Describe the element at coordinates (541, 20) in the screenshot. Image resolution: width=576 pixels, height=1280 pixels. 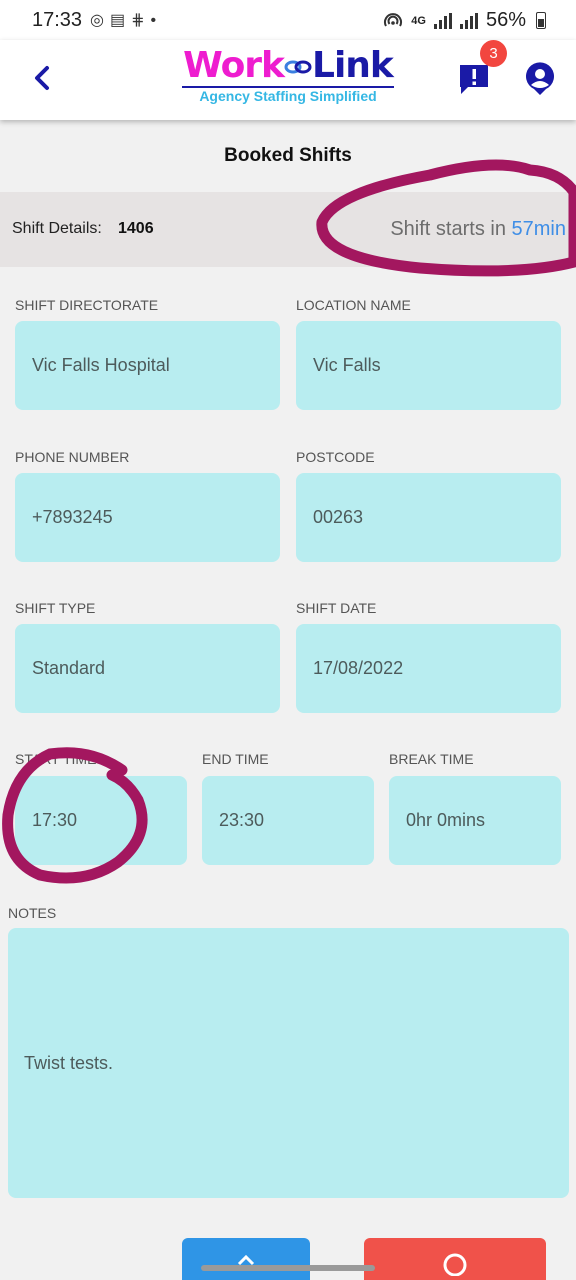
I see `battery-icon` at that location.